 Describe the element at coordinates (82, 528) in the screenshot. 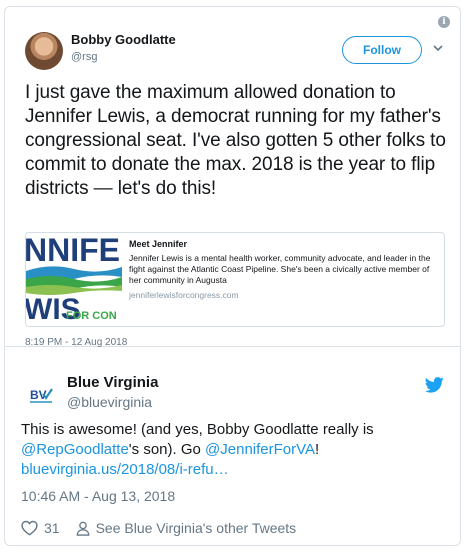

I see `person-icon` at that location.